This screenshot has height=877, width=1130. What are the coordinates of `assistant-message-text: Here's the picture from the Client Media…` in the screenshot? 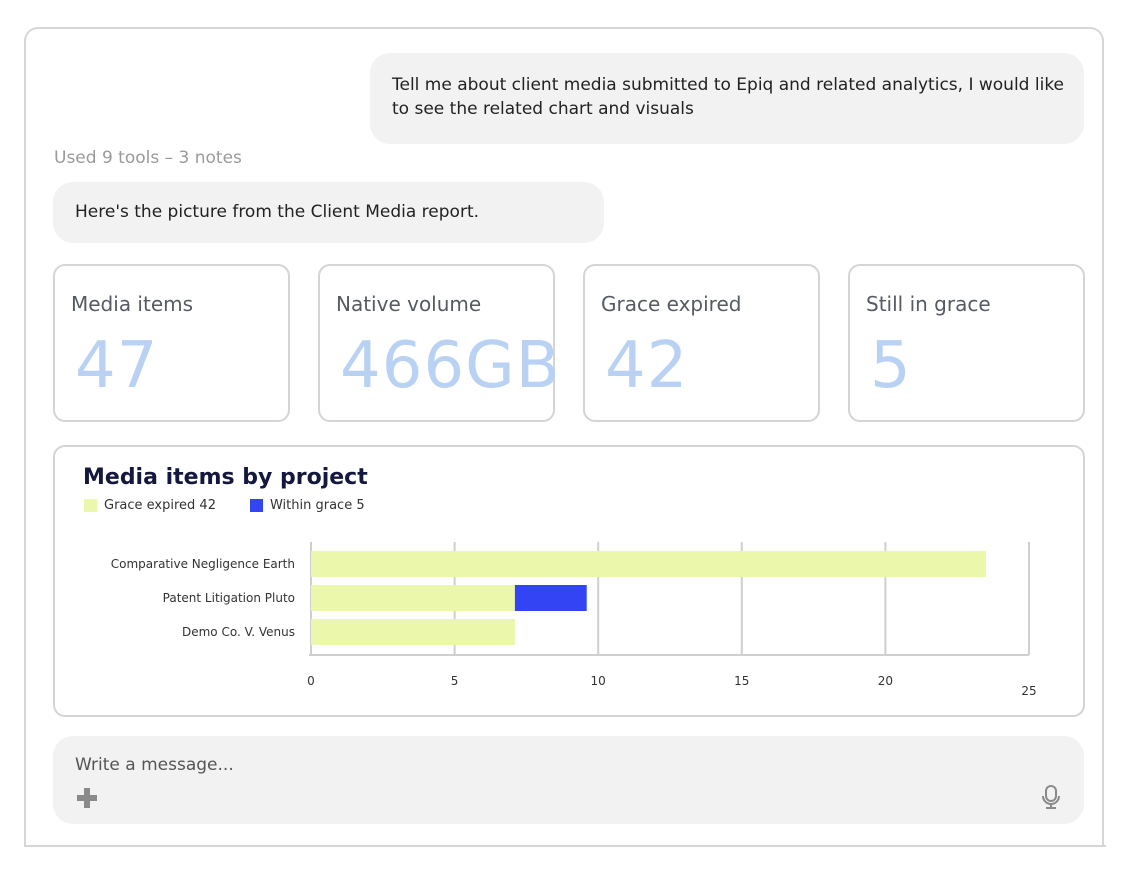 It's located at (277, 212).